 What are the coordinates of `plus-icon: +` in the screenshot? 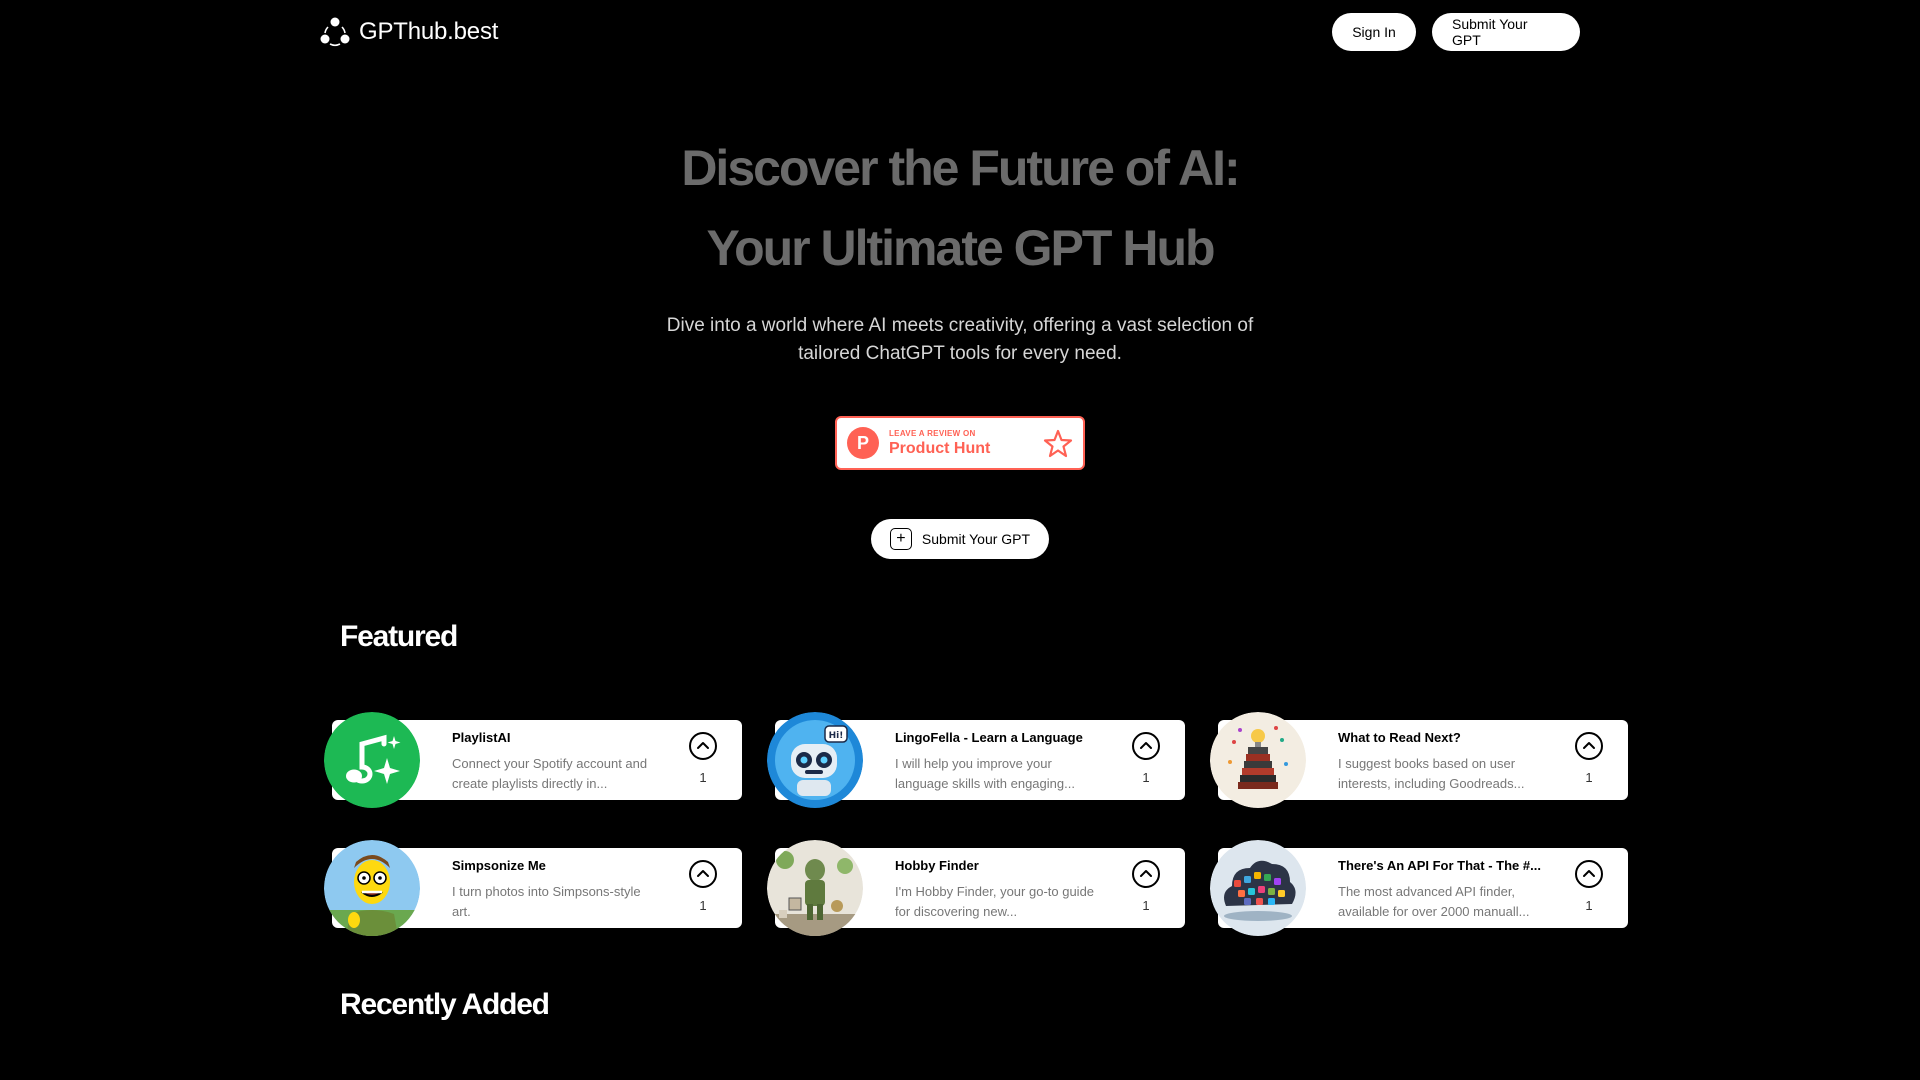 It's located at (900, 539).